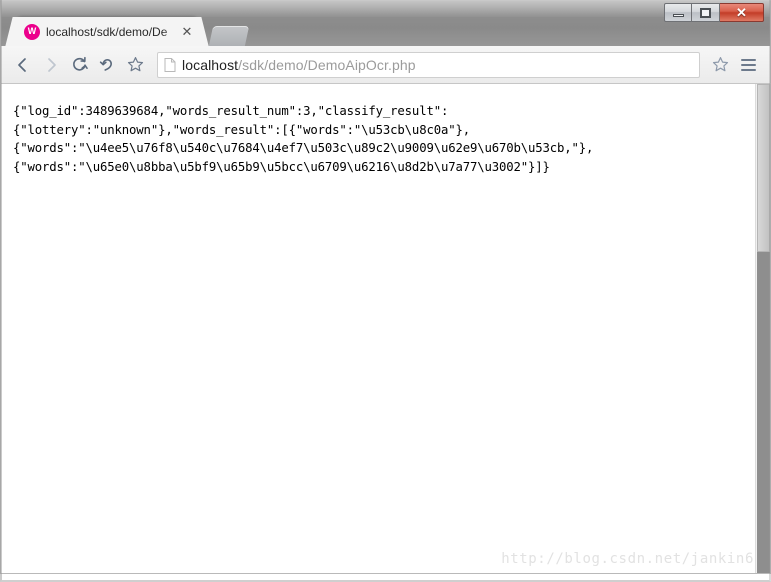 The height and width of the screenshot is (582, 771). I want to click on url-text: localhost/sdk/demo/DemoAipOcr.php, so click(299, 65).